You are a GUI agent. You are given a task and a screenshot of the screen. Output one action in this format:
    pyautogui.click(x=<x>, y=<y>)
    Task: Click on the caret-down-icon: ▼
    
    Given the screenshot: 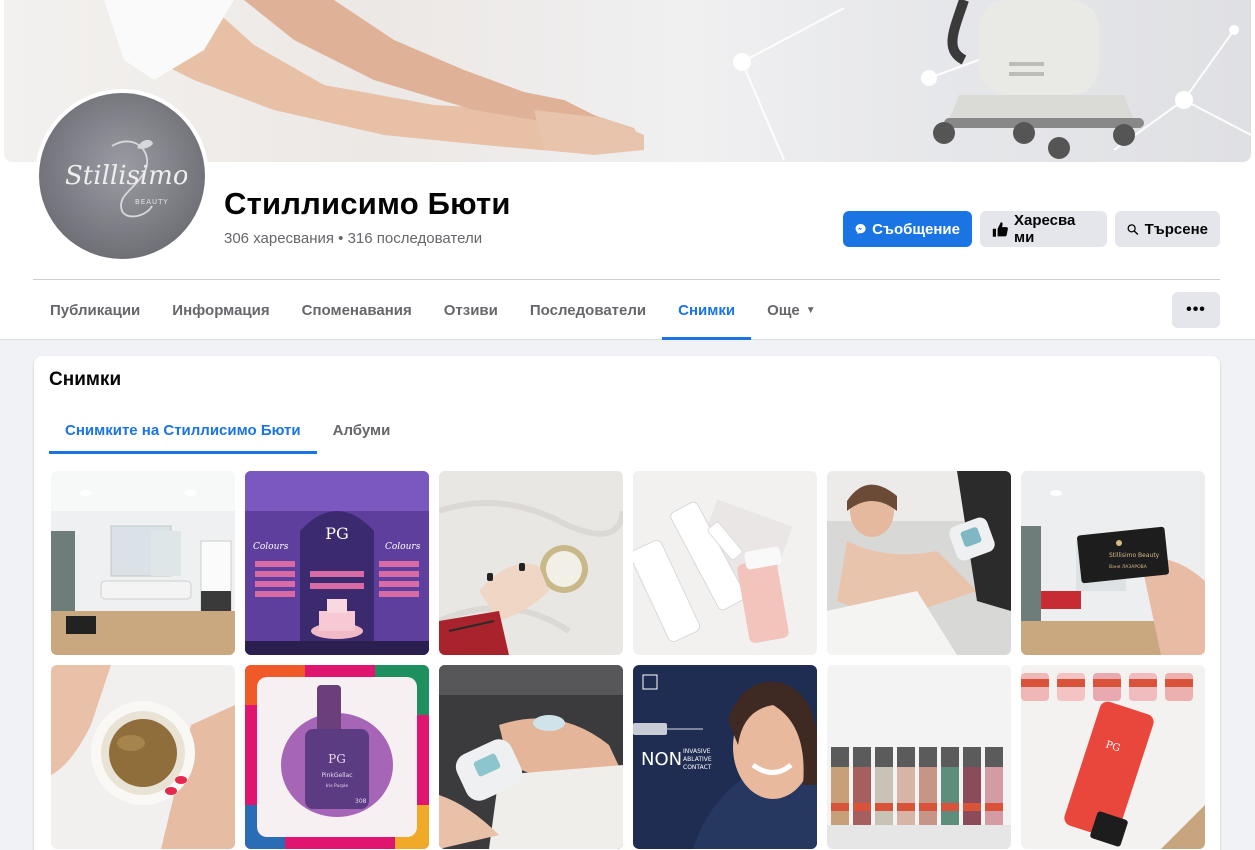 What is the action you would take?
    pyautogui.click(x=810, y=310)
    